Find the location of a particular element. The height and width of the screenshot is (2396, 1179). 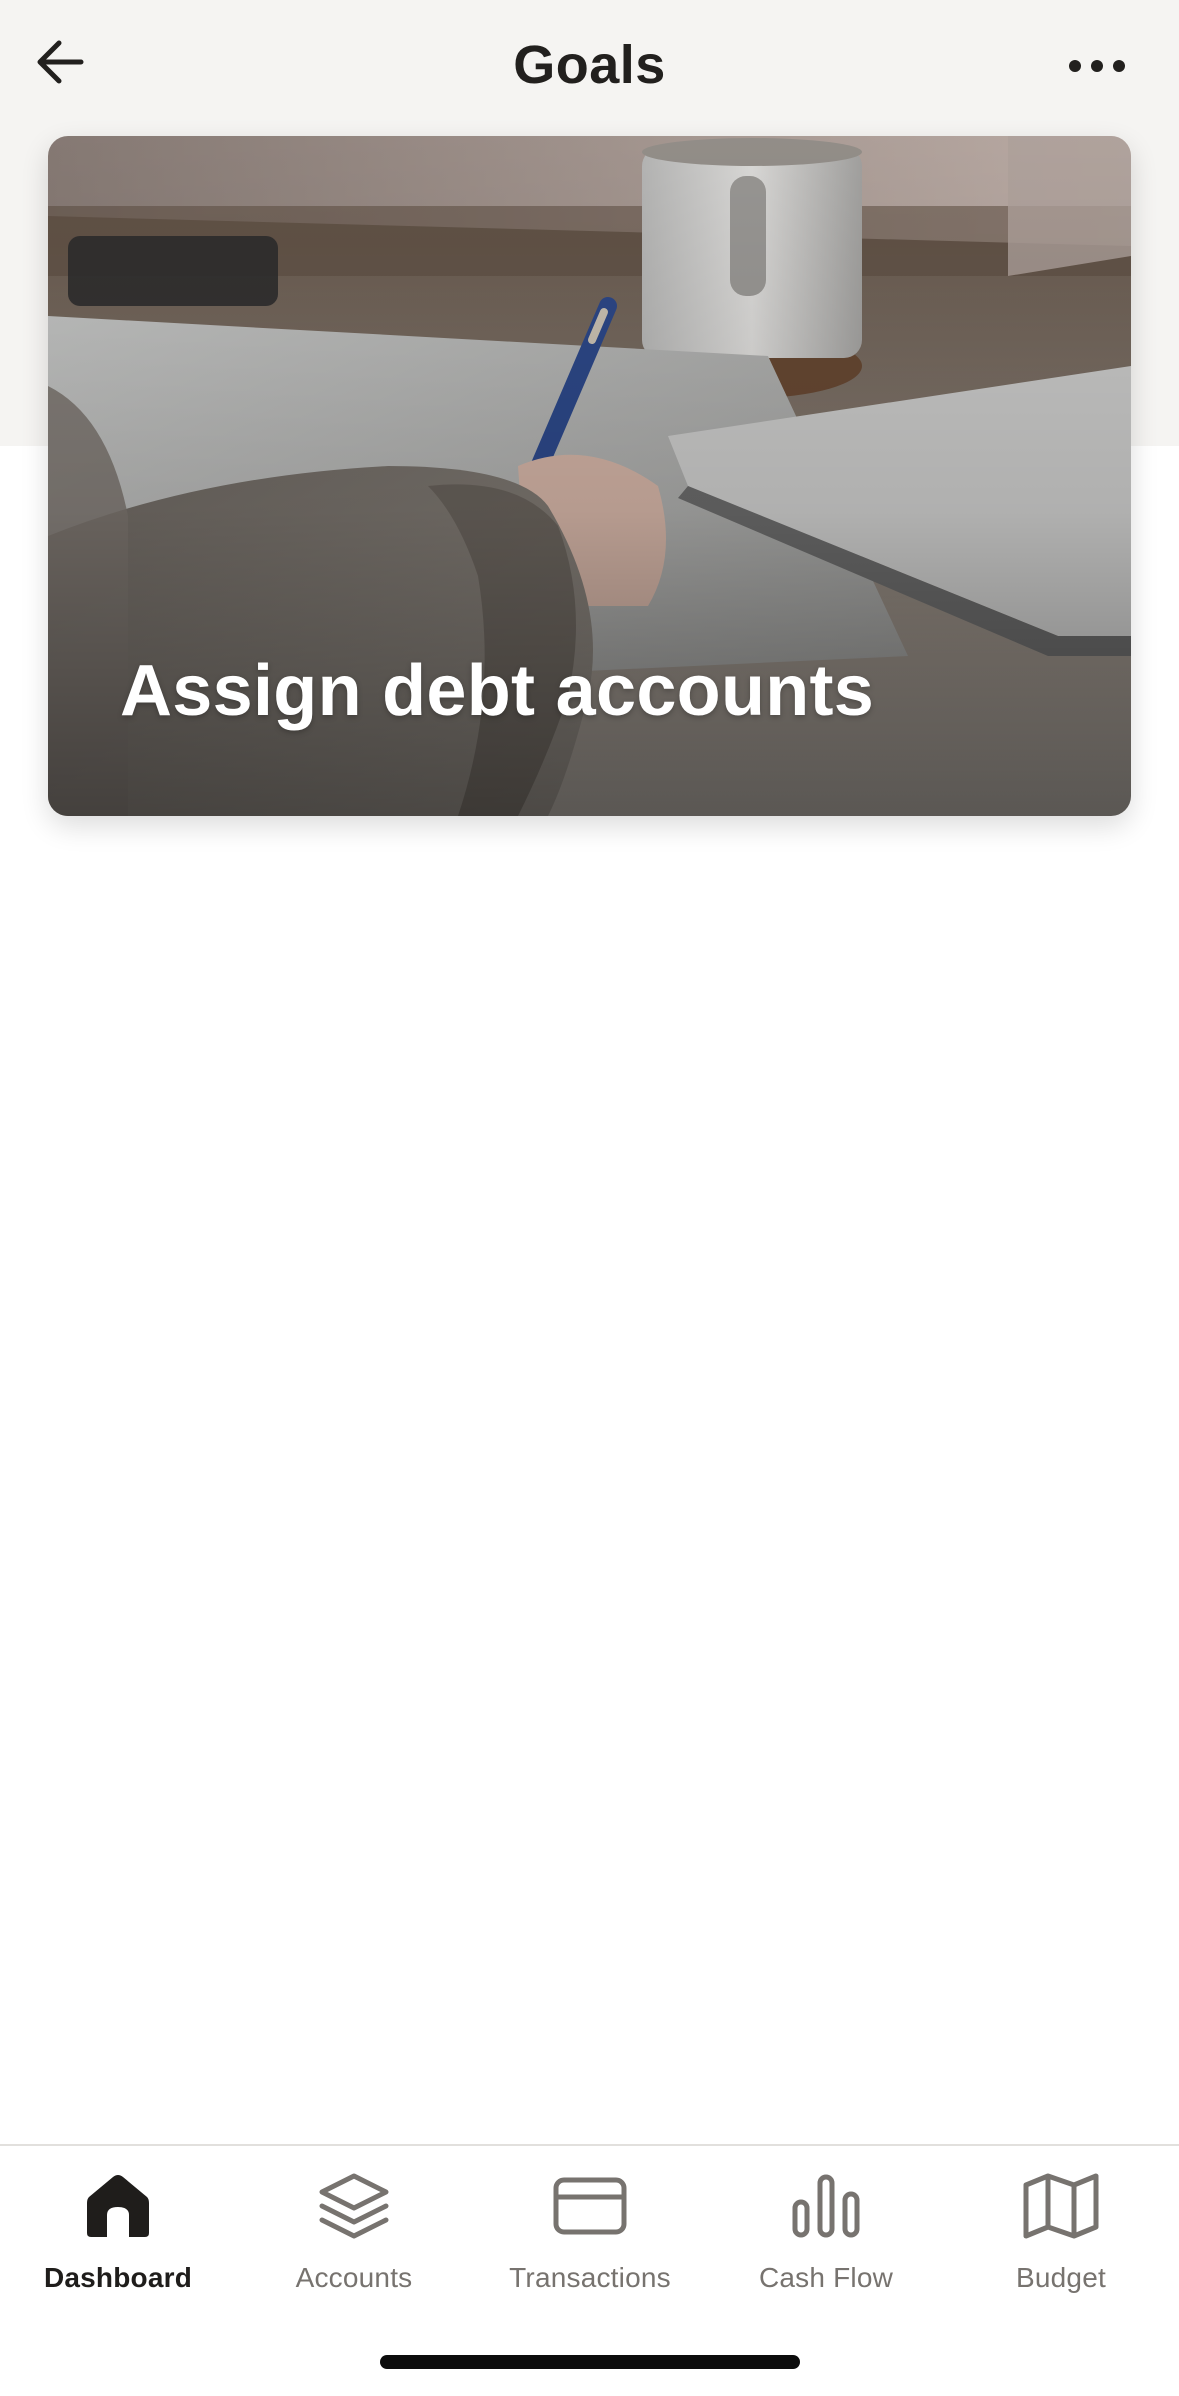

credit-card-icon is located at coordinates (590, 2206).